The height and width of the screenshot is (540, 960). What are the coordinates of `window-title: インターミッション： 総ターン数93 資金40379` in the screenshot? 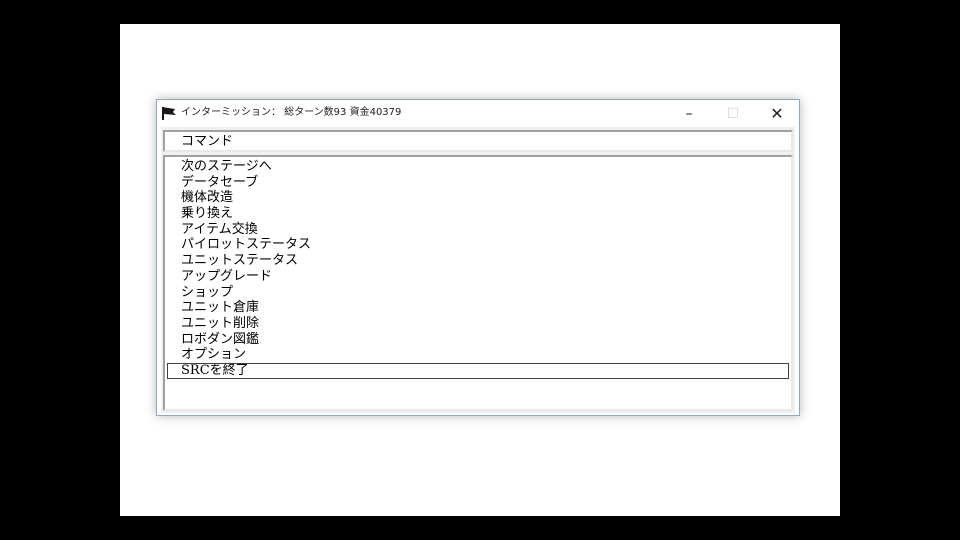 It's located at (291, 112).